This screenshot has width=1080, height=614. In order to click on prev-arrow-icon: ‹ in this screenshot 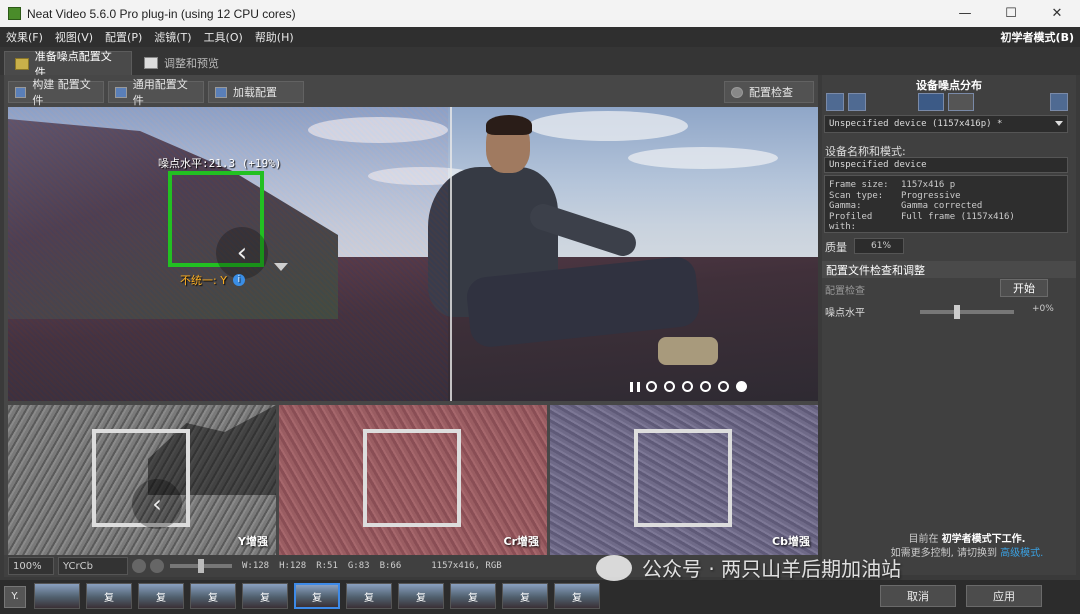, I will do `click(157, 504)`.